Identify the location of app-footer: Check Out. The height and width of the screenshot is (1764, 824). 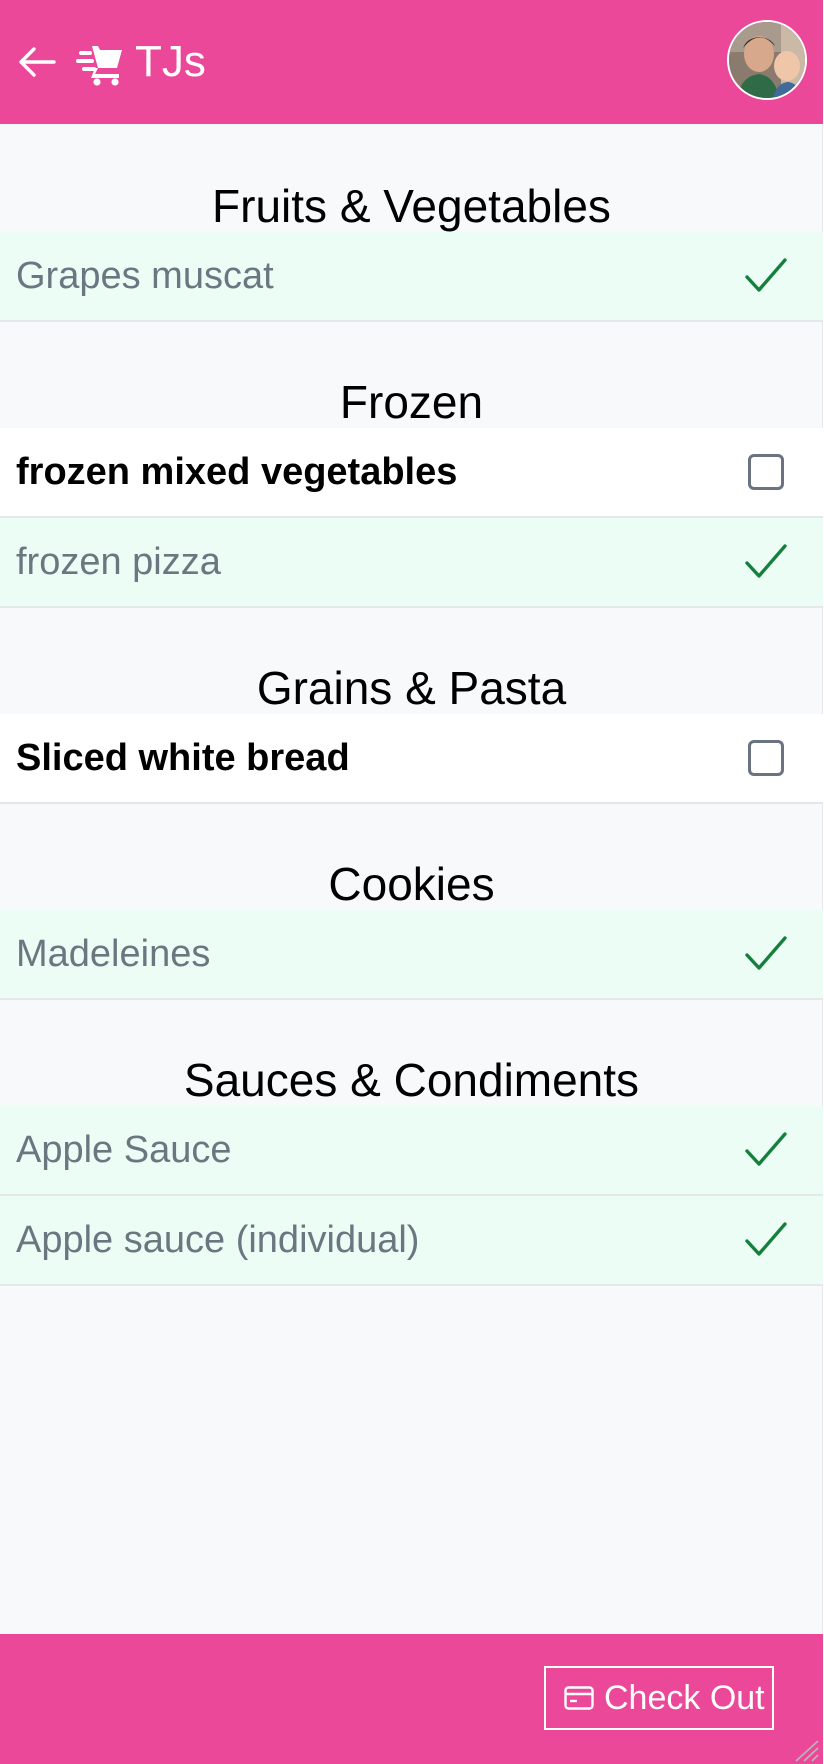
(411, 1699).